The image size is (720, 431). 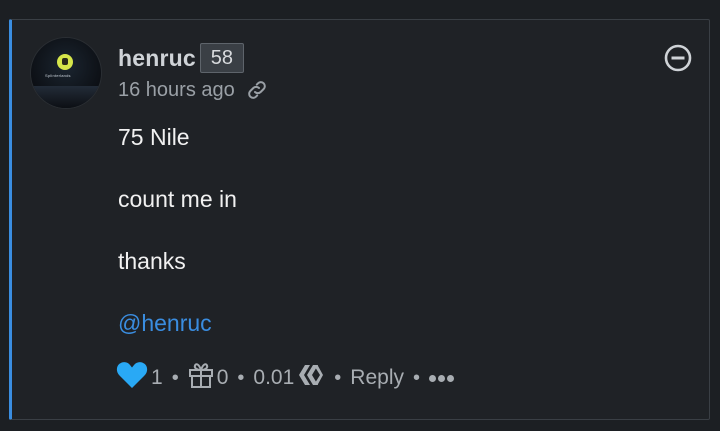 I want to click on hive-icon, so click(x=311, y=378).